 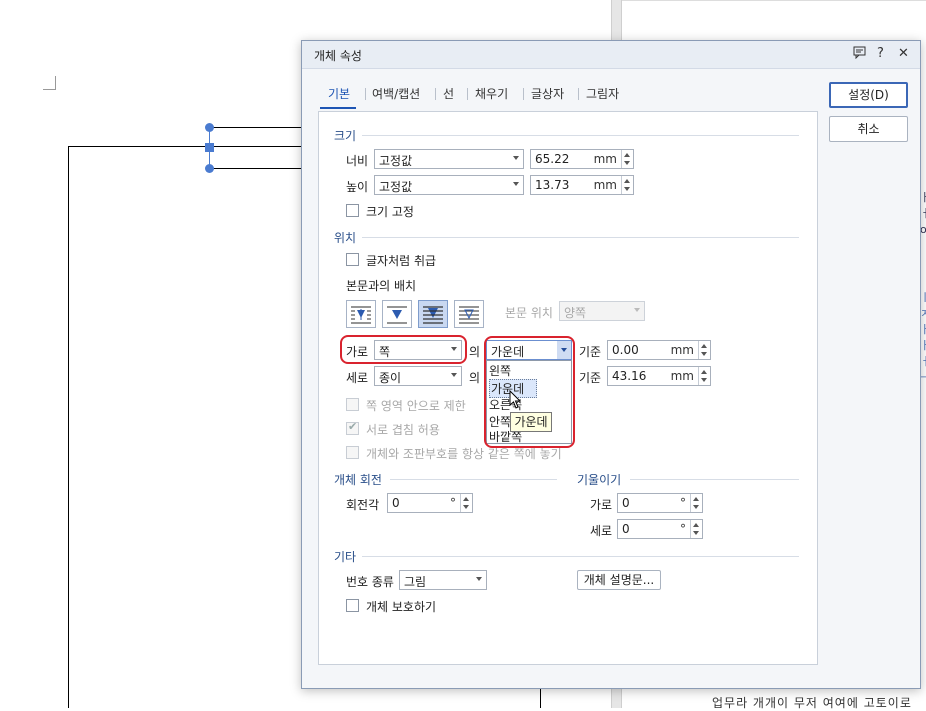 What do you see at coordinates (880, 53) in the screenshot?
I see `help-icon: ?` at bounding box center [880, 53].